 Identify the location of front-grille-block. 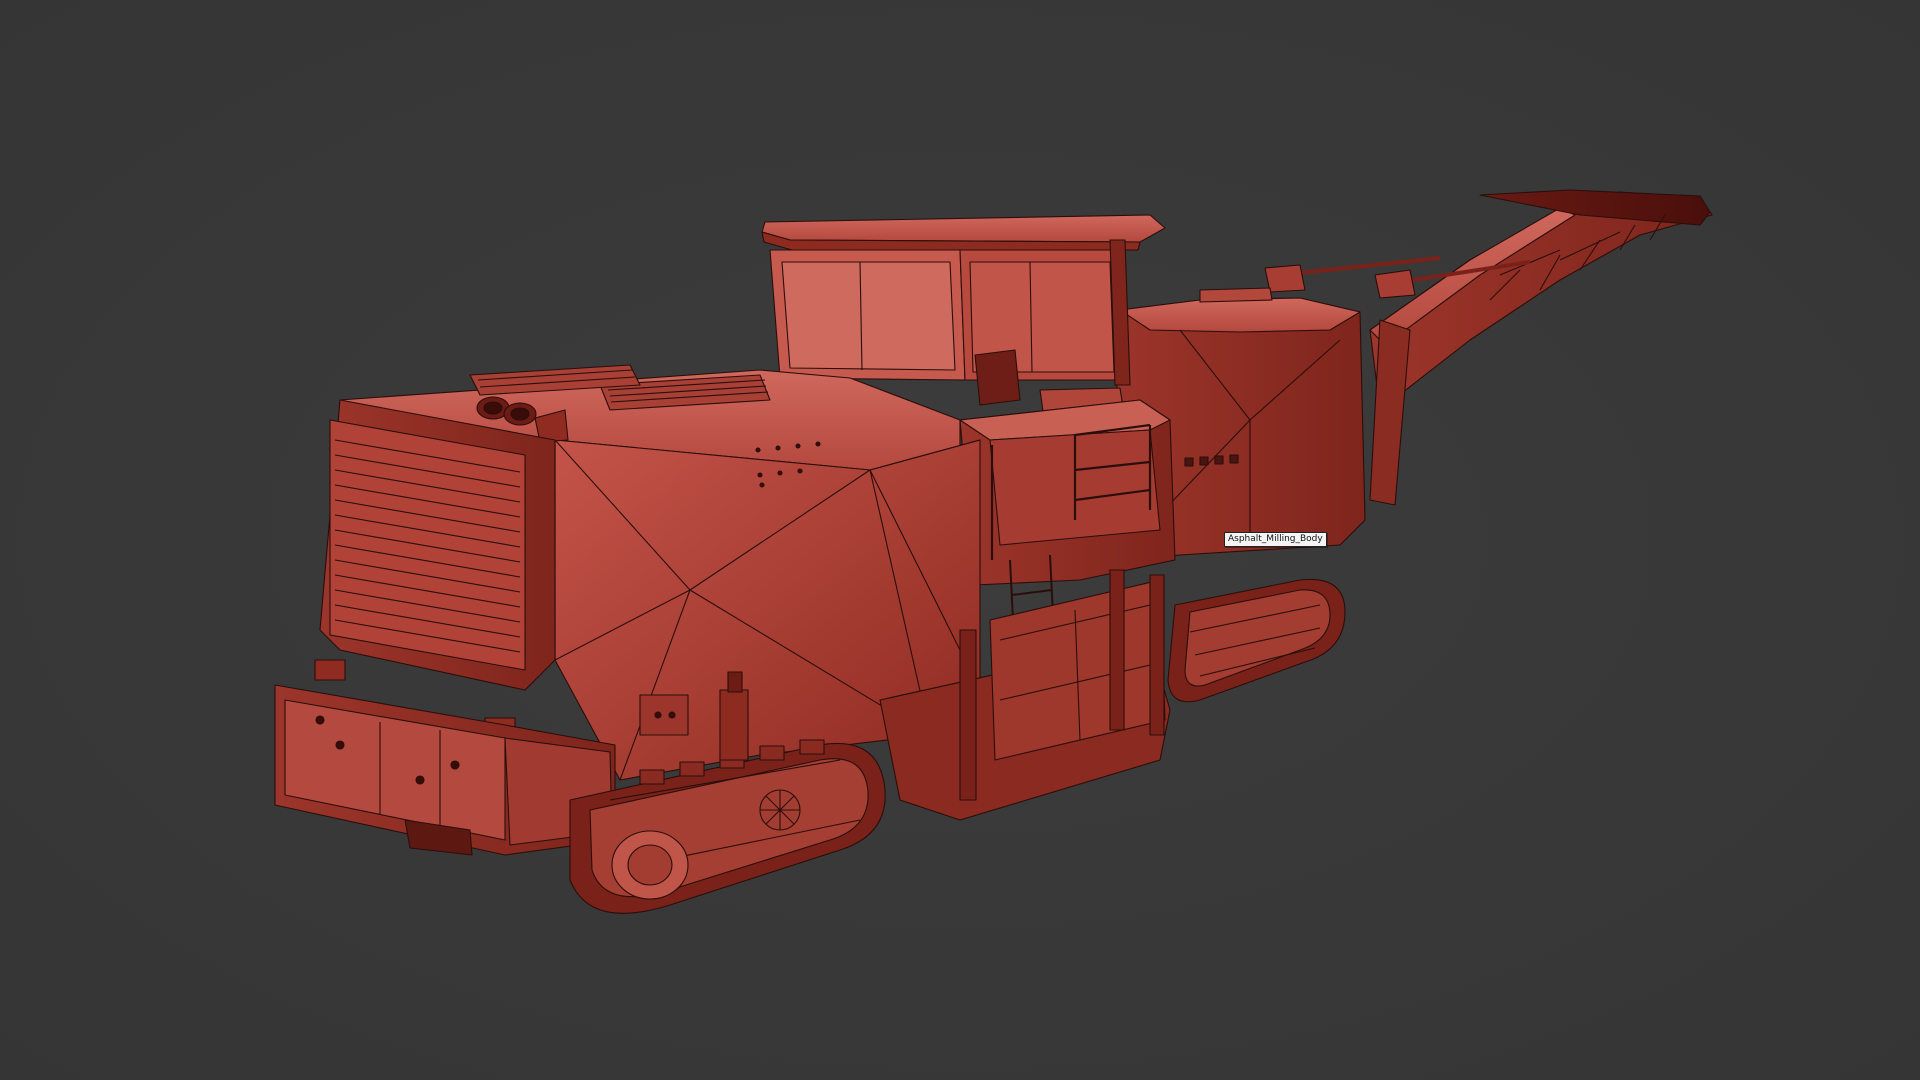
(435, 570).